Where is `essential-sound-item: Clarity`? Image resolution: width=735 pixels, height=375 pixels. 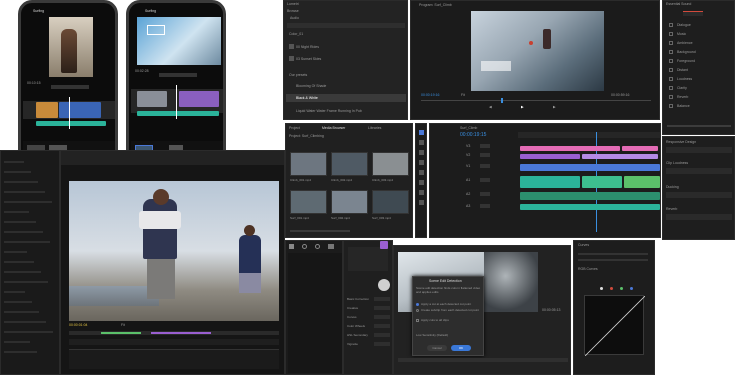
essential-sound-item: Clarity is located at coordinates (682, 88).